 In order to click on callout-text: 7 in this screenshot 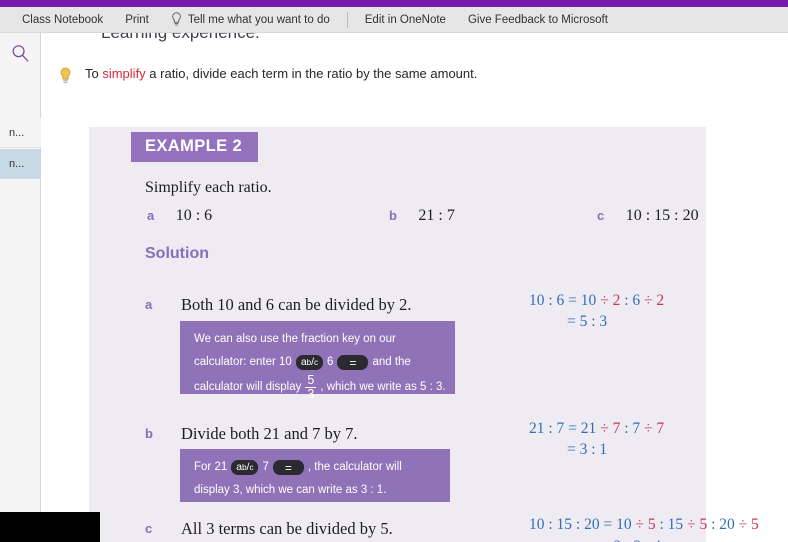, I will do `click(265, 467)`.